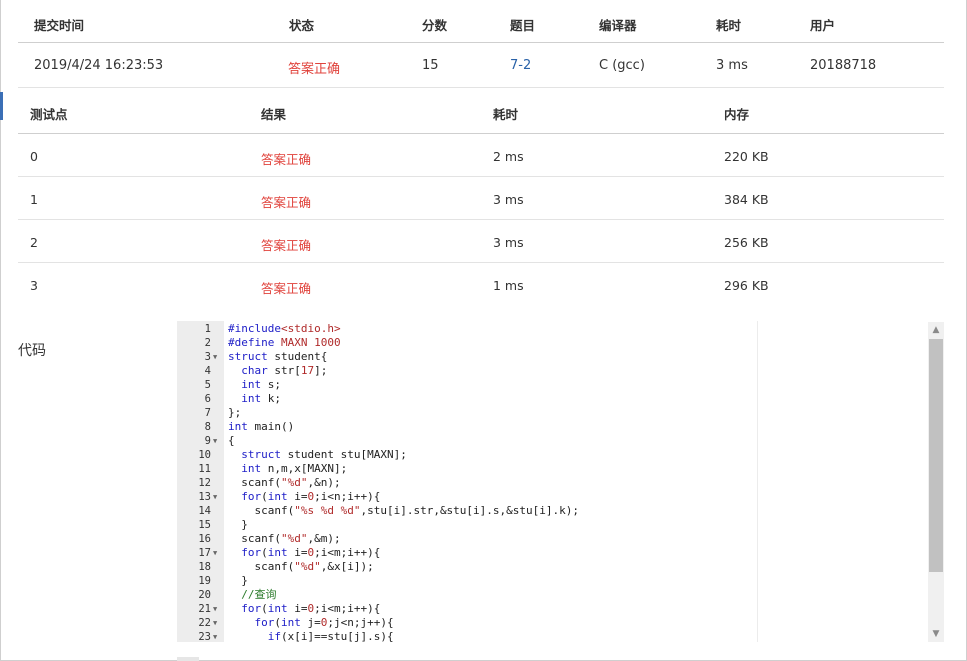  What do you see at coordinates (936, 634) in the screenshot?
I see `scroll-down-arrow-icon: ▼` at bounding box center [936, 634].